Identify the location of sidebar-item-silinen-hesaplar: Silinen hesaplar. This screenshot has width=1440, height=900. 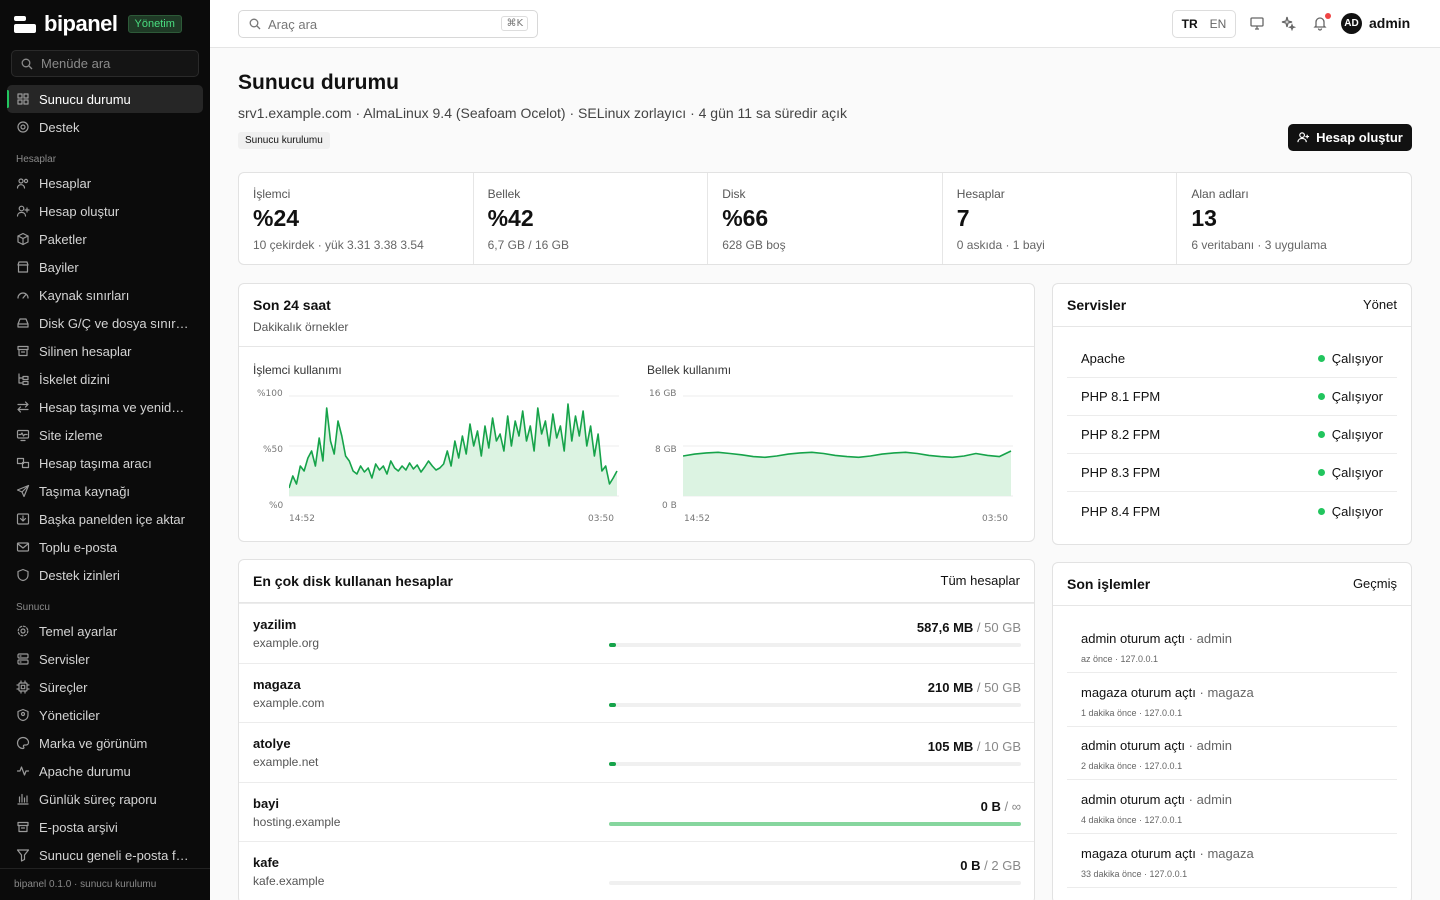
(105, 351).